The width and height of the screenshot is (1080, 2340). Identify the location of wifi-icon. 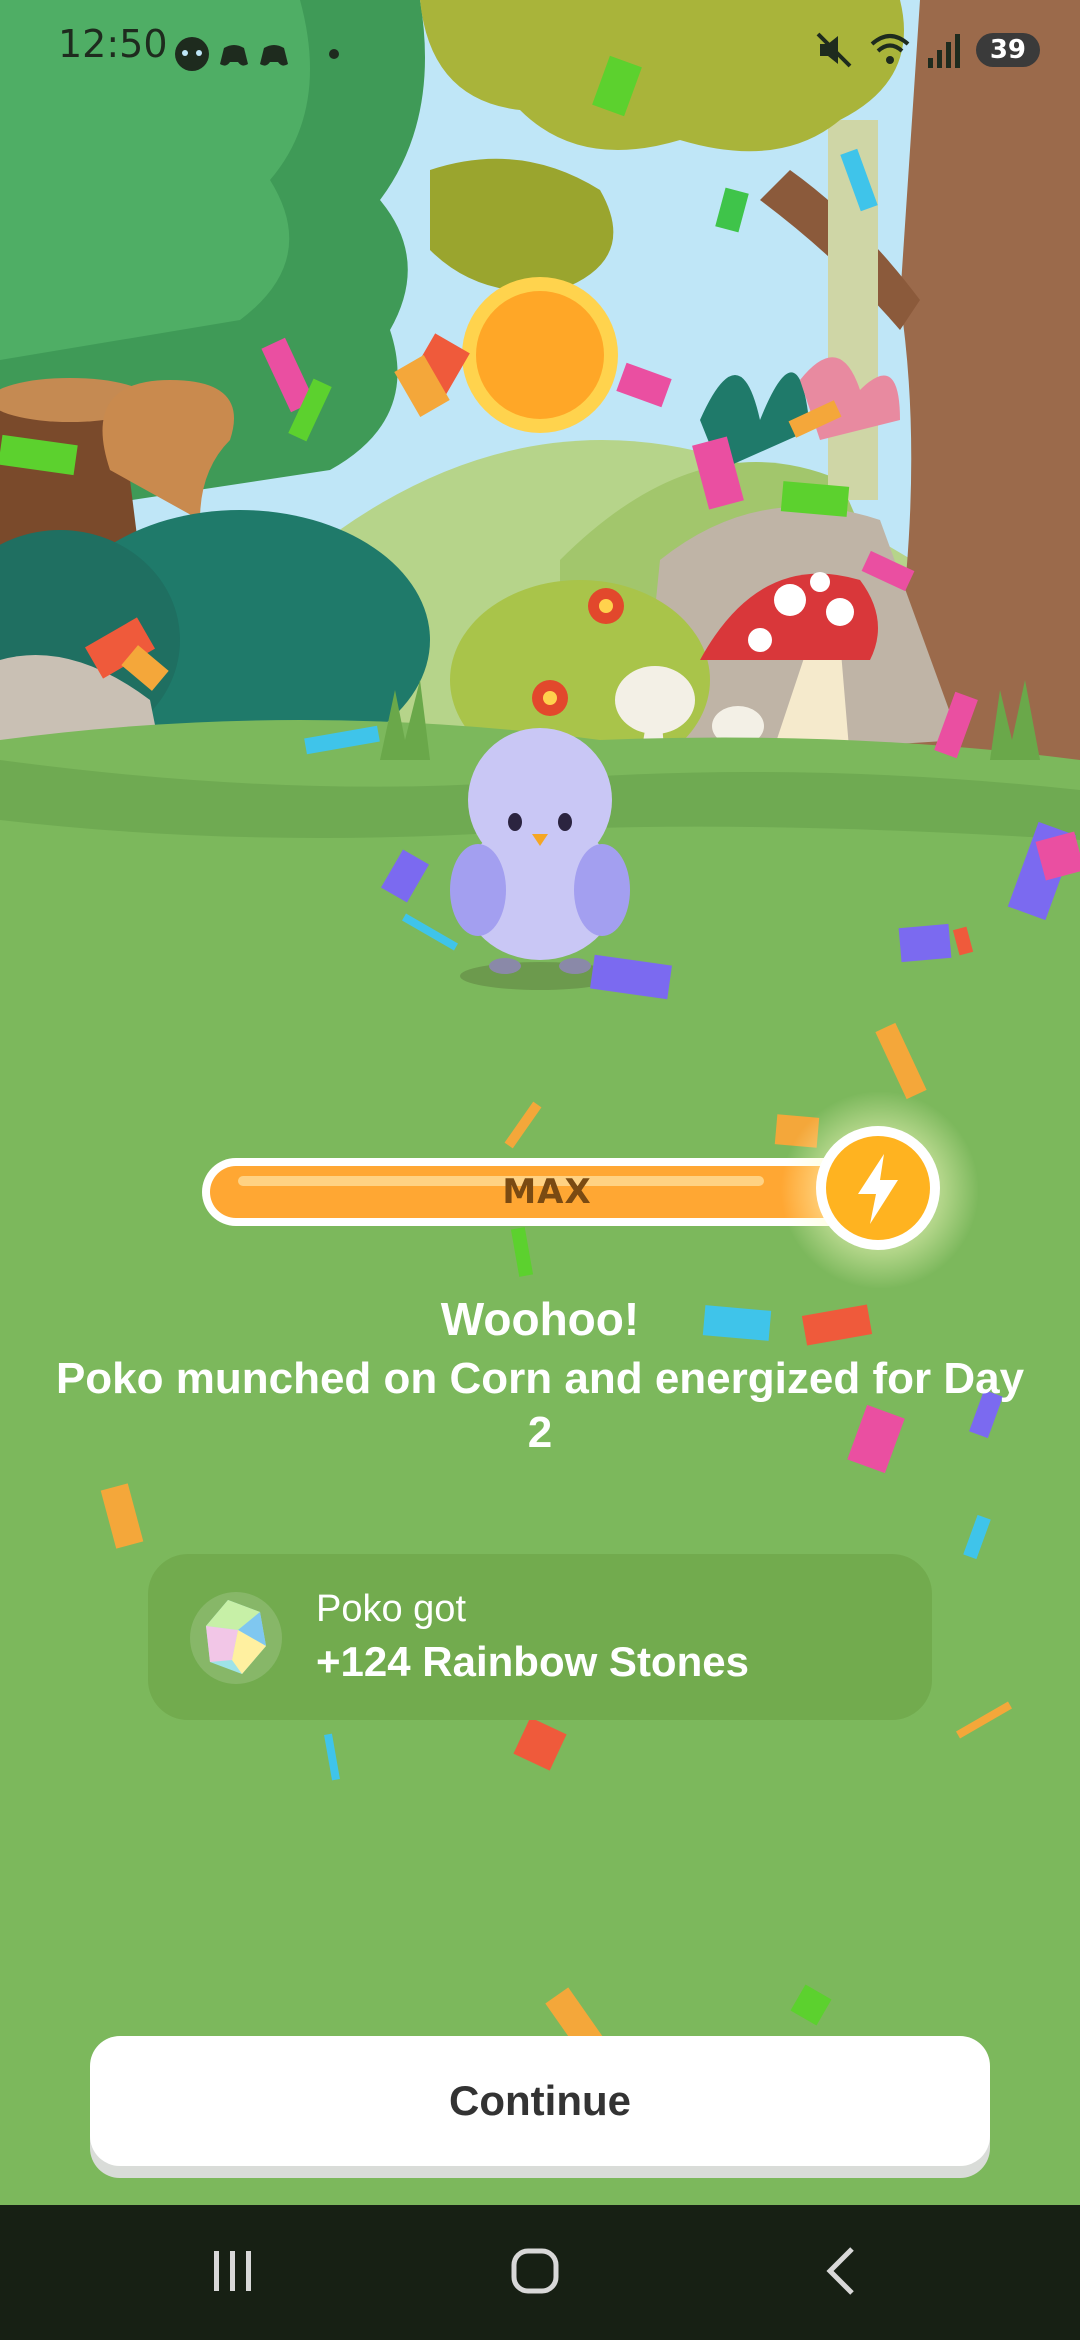
(890, 49).